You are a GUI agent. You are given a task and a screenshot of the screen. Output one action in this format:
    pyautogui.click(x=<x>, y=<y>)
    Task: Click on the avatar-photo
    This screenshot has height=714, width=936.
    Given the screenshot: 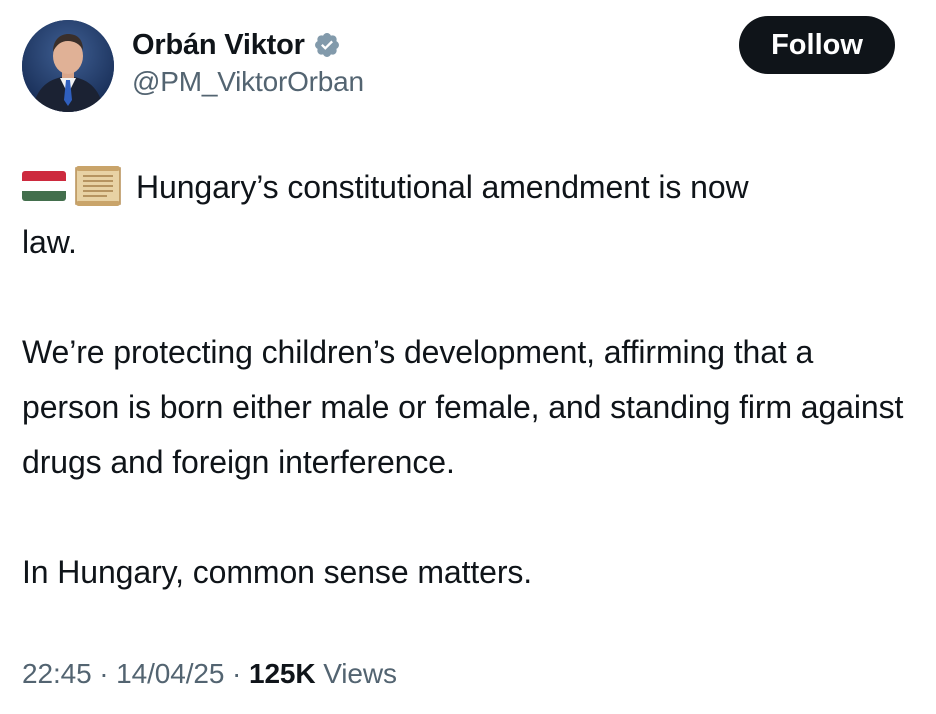 What is the action you would take?
    pyautogui.click(x=68, y=66)
    